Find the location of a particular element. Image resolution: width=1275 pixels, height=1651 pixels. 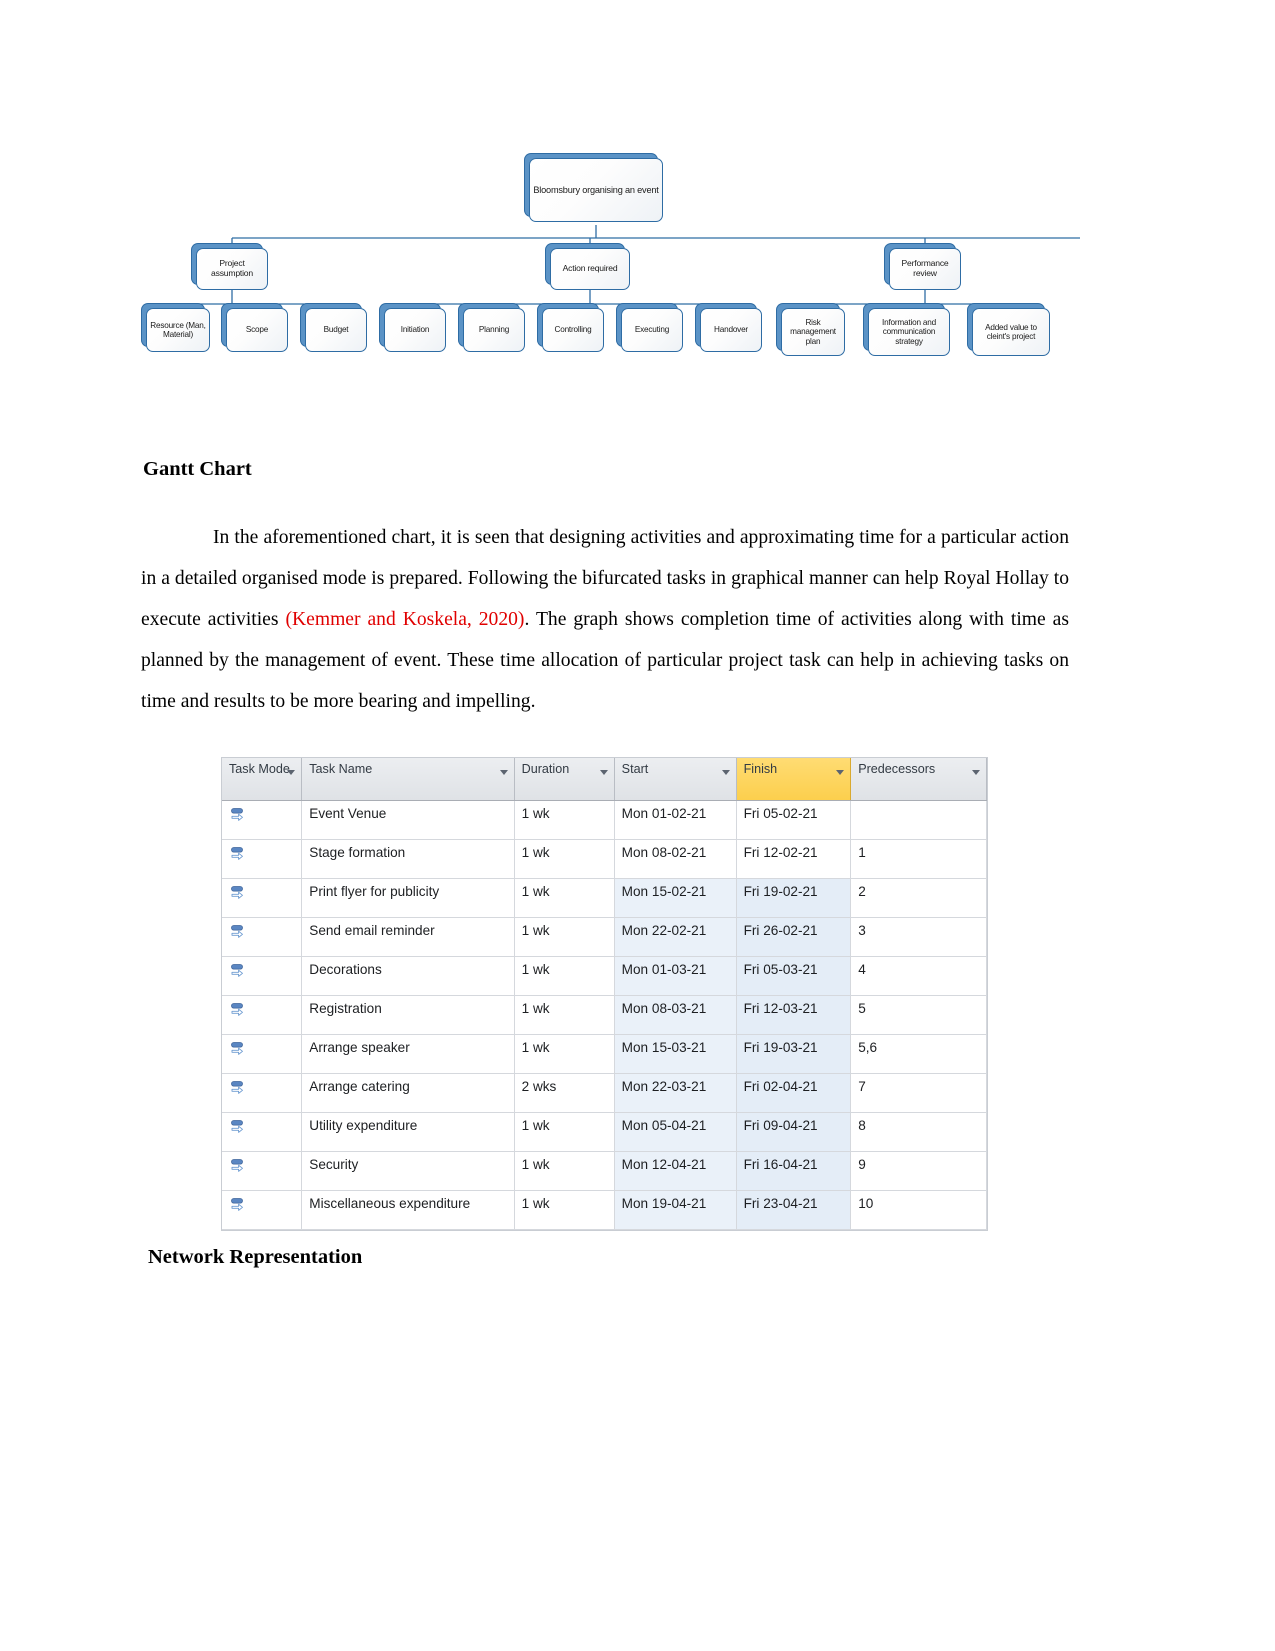

cell-finish: Fri 23-04-21 is located at coordinates (794, 1210).